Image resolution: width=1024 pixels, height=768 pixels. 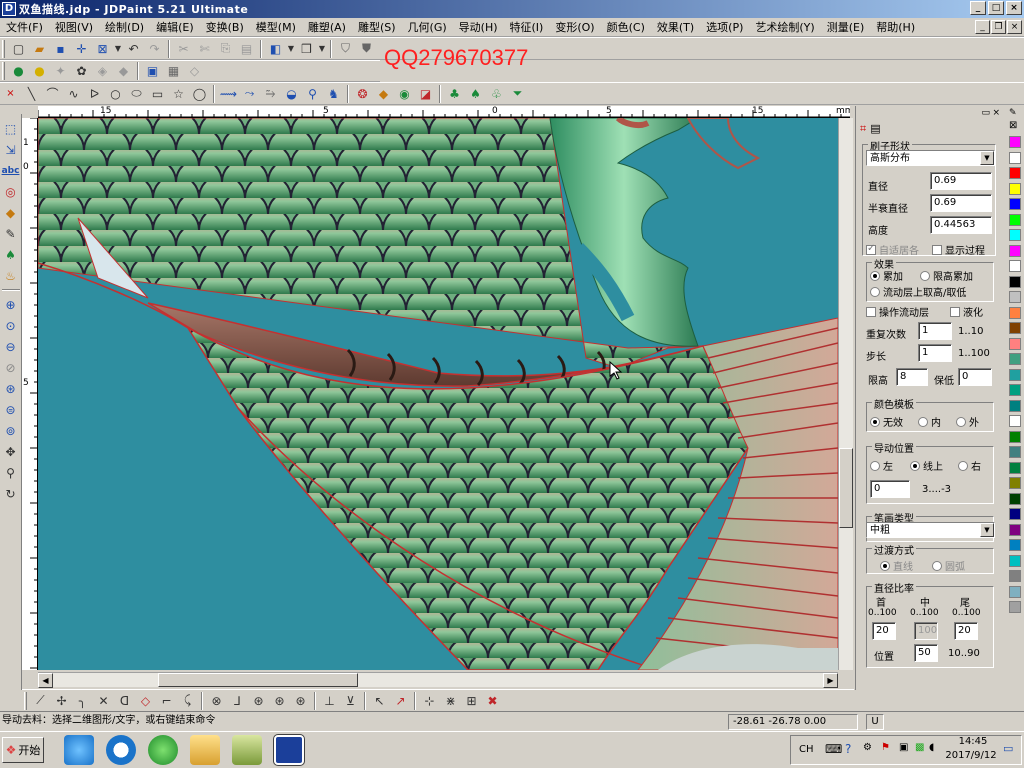 What do you see at coordinates (11, 346) in the screenshot?
I see `zoom-out-icon: ⊖` at bounding box center [11, 346].